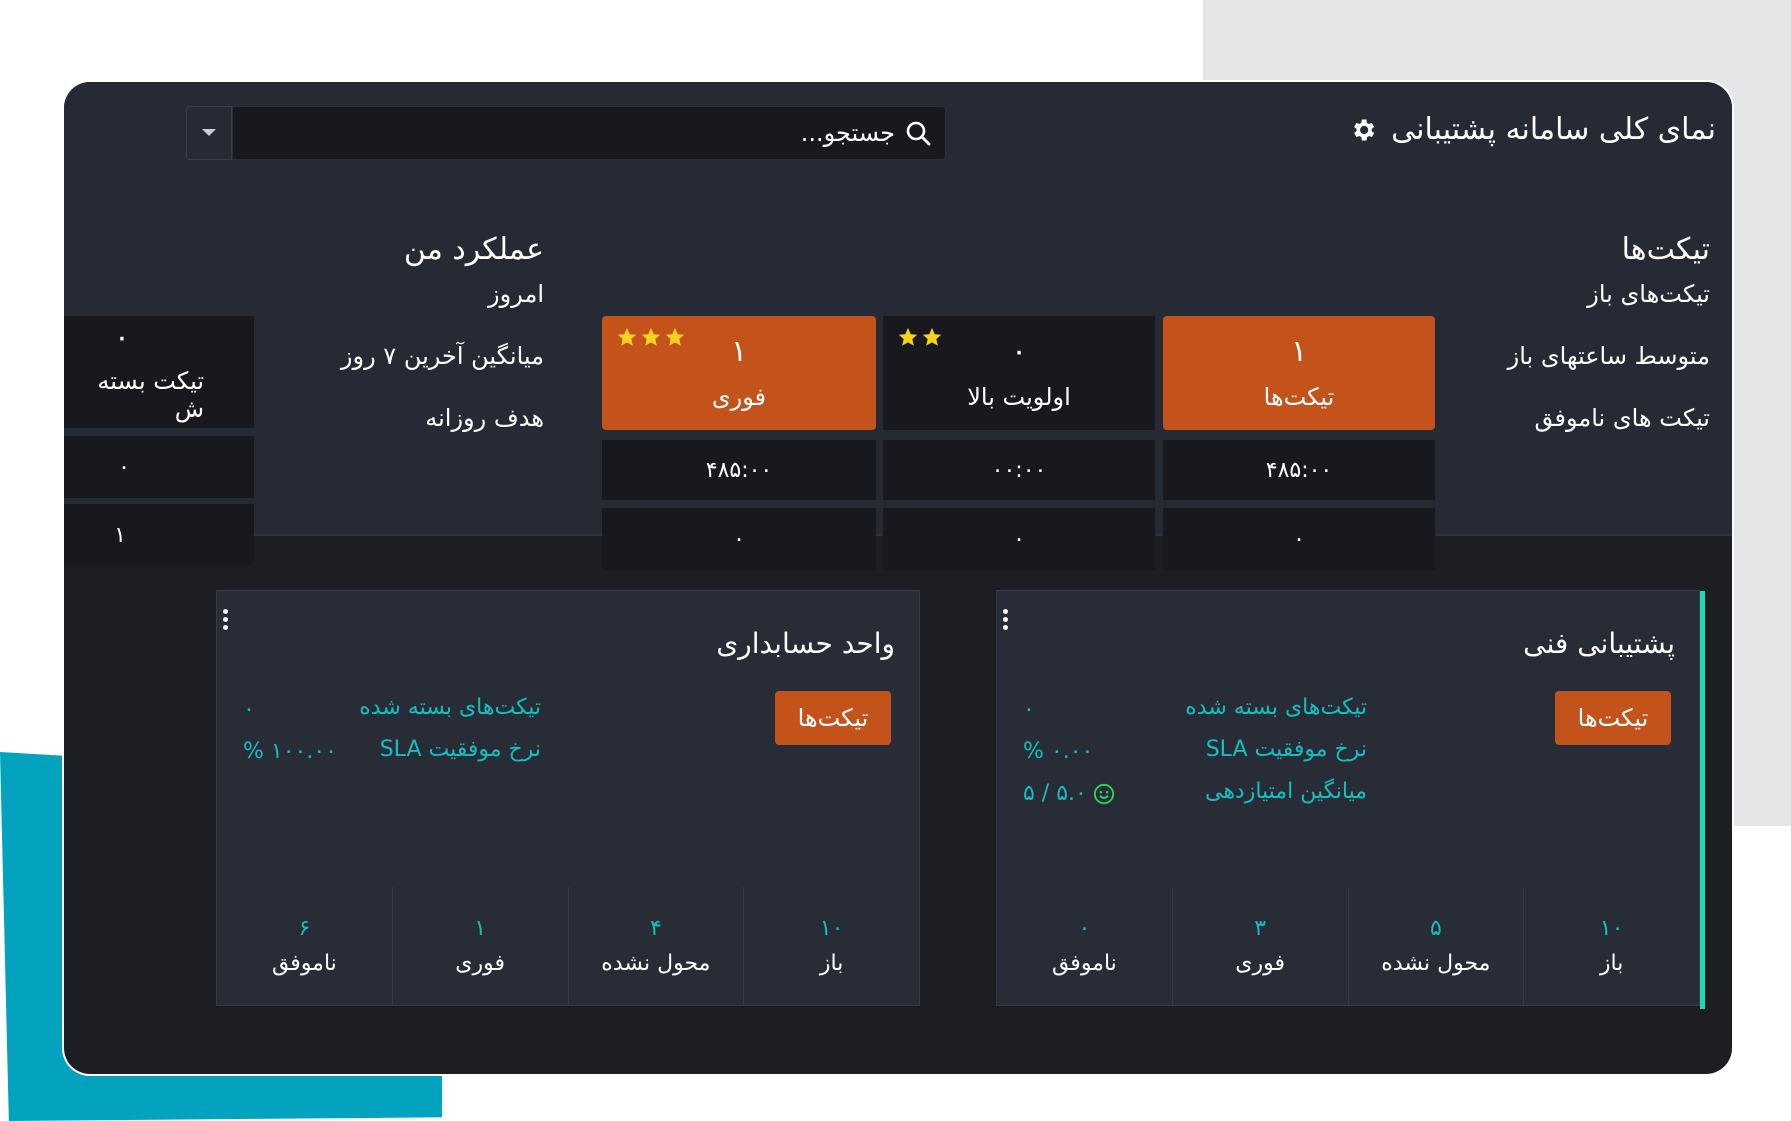 The width and height of the screenshot is (1791, 1121). I want to click on tile-label: اولویت بالا, so click(1019, 397).